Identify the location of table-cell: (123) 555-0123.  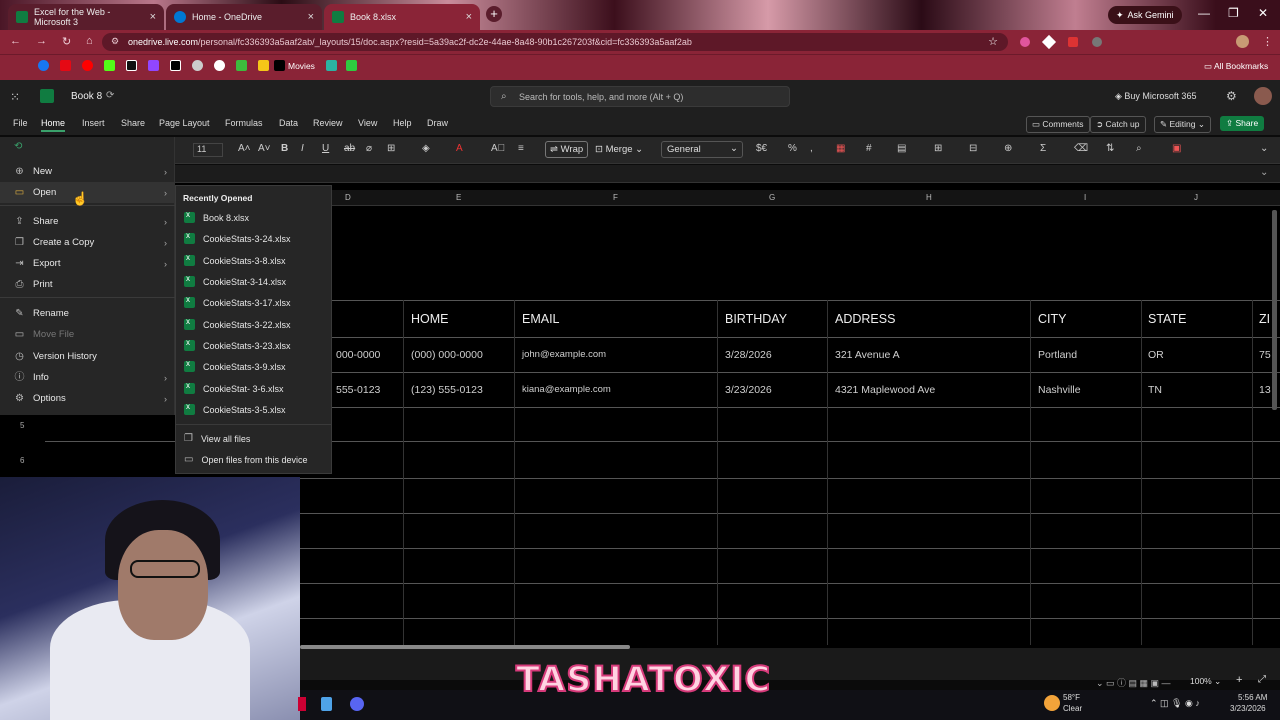
(447, 390).